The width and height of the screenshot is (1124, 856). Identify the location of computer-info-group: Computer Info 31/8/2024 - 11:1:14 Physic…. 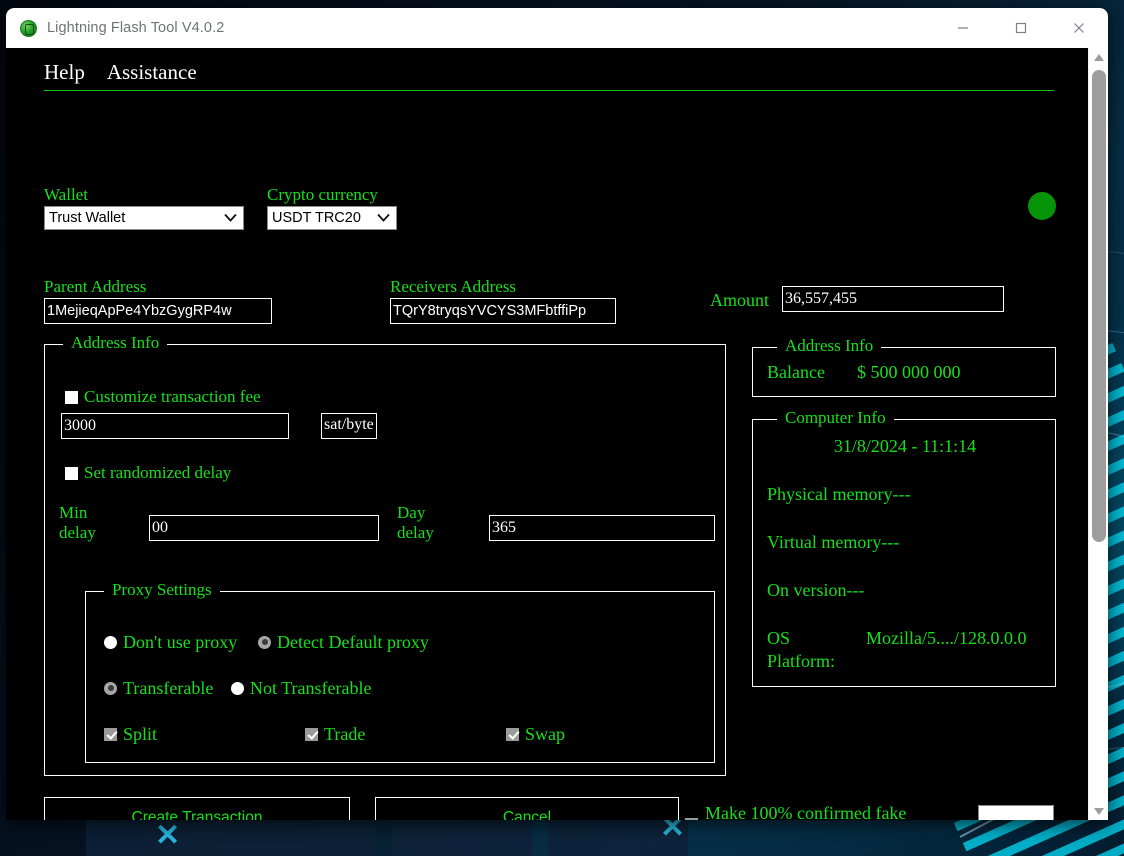
(904, 547).